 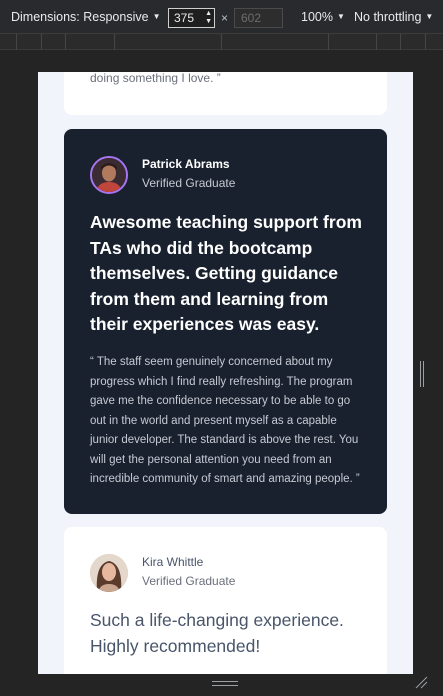 I want to click on author-name: Kira Whittle, so click(x=173, y=562).